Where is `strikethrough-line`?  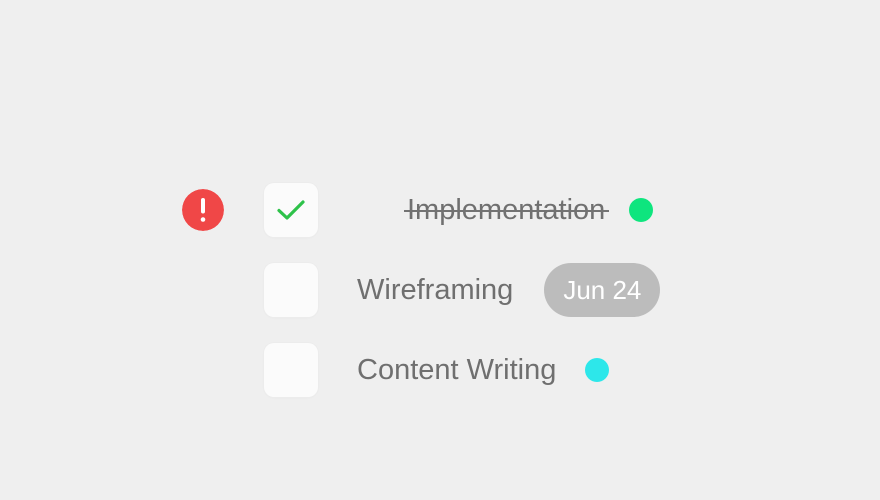 strikethrough-line is located at coordinates (507, 211).